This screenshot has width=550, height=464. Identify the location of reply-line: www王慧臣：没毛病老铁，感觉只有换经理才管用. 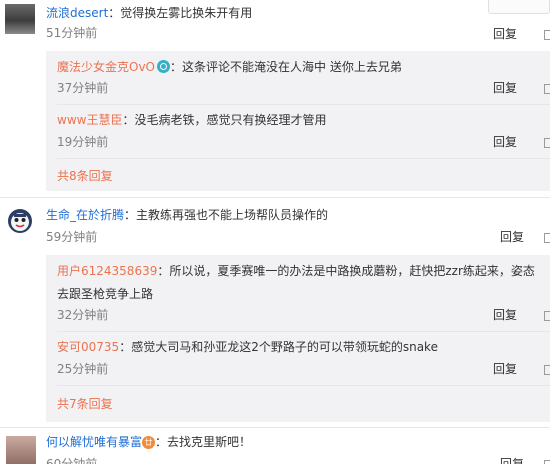
(191, 120).